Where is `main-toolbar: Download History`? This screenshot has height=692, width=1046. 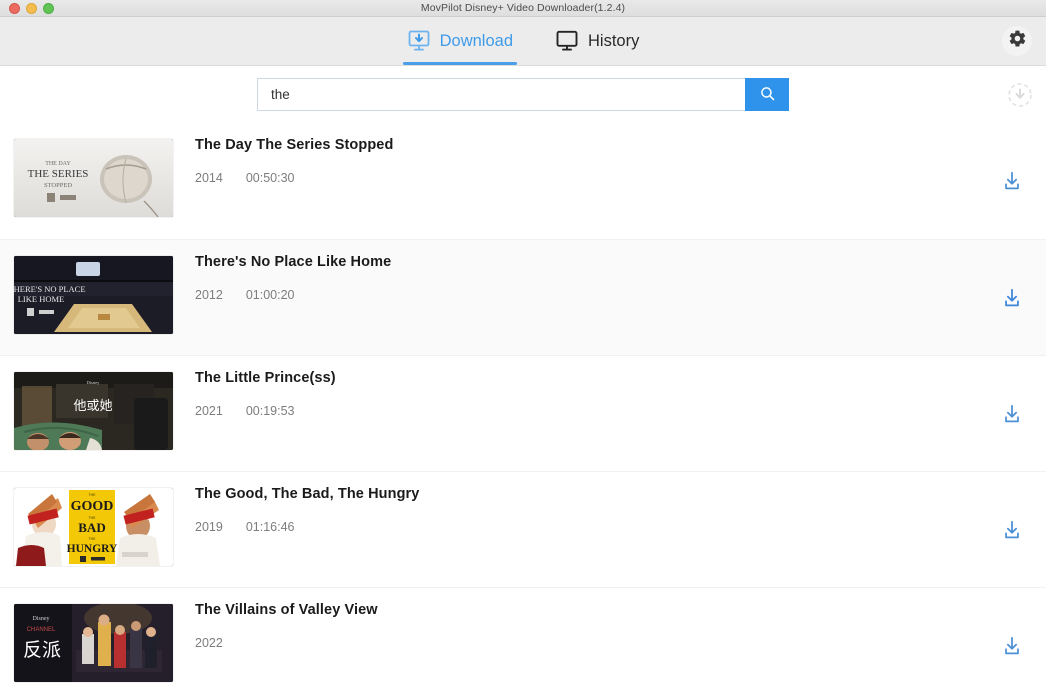 main-toolbar: Download History is located at coordinates (523, 41).